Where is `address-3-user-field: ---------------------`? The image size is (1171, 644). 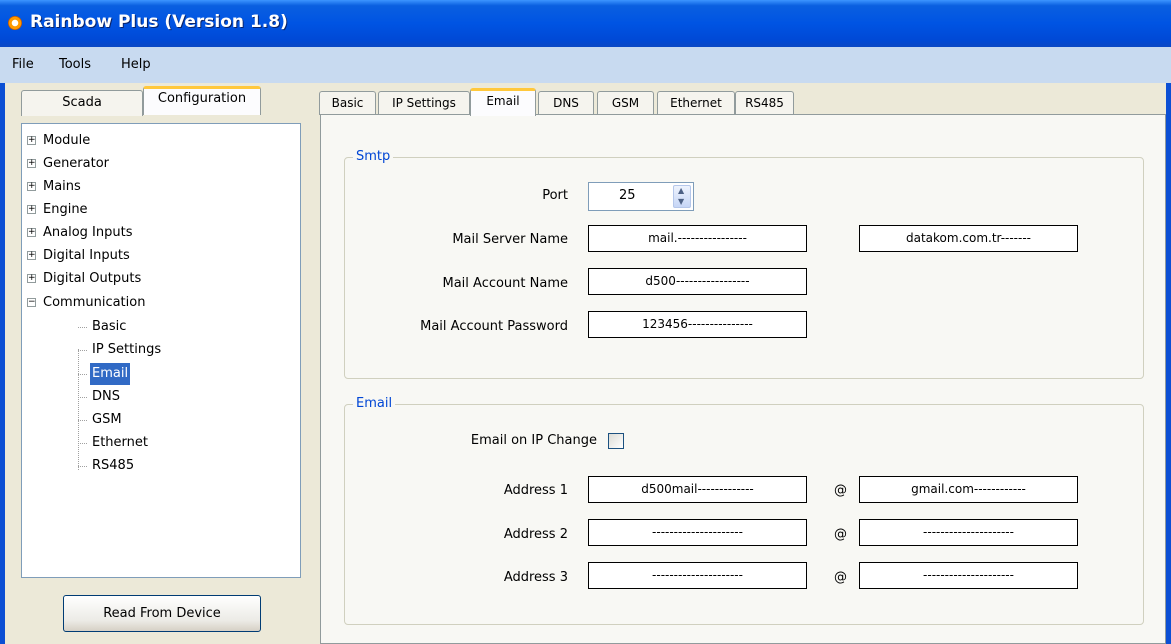
address-3-user-field: --------------------- is located at coordinates (697, 575).